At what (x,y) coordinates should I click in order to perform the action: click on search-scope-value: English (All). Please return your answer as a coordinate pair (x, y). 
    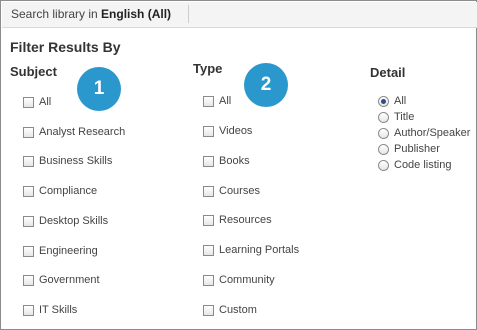
    Looking at the image, I should click on (136, 14).